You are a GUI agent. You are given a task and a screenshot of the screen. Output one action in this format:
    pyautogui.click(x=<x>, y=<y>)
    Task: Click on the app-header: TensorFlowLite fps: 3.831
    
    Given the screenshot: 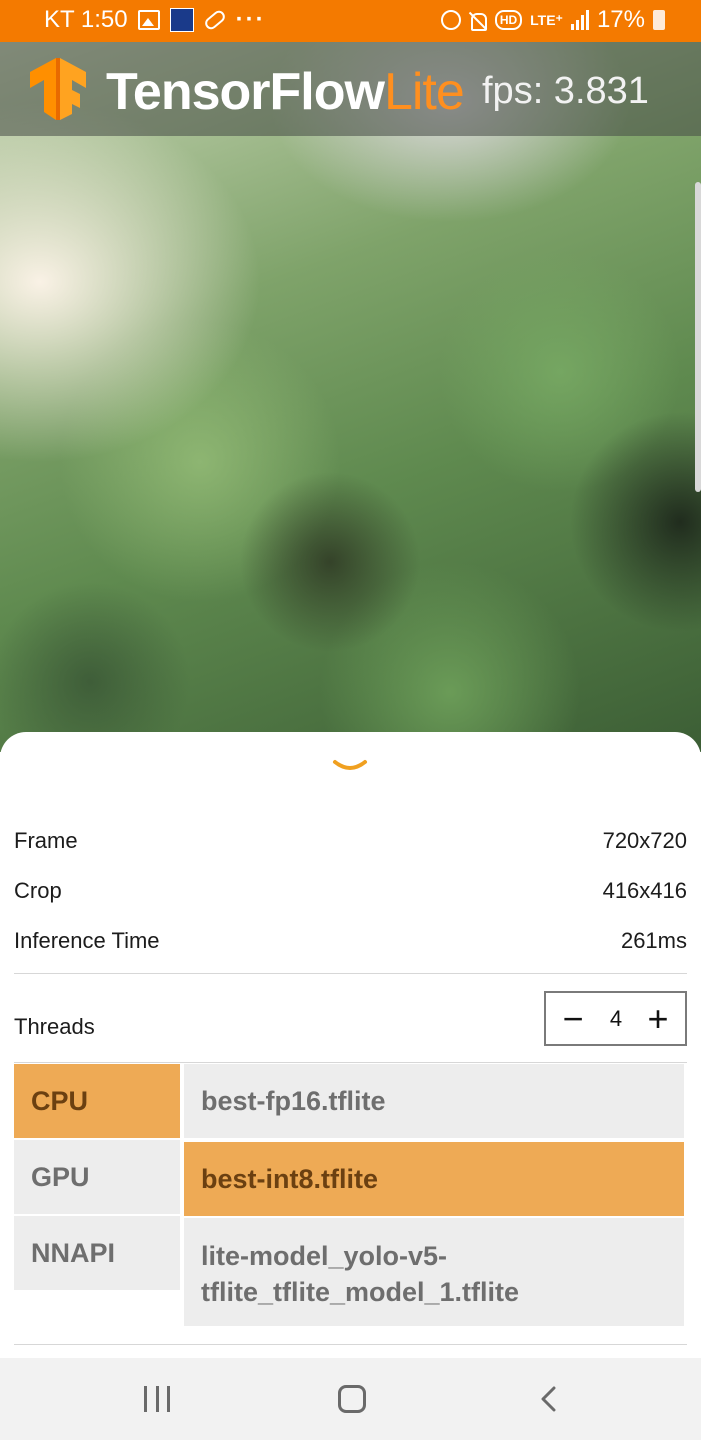 What is the action you would take?
    pyautogui.click(x=350, y=89)
    